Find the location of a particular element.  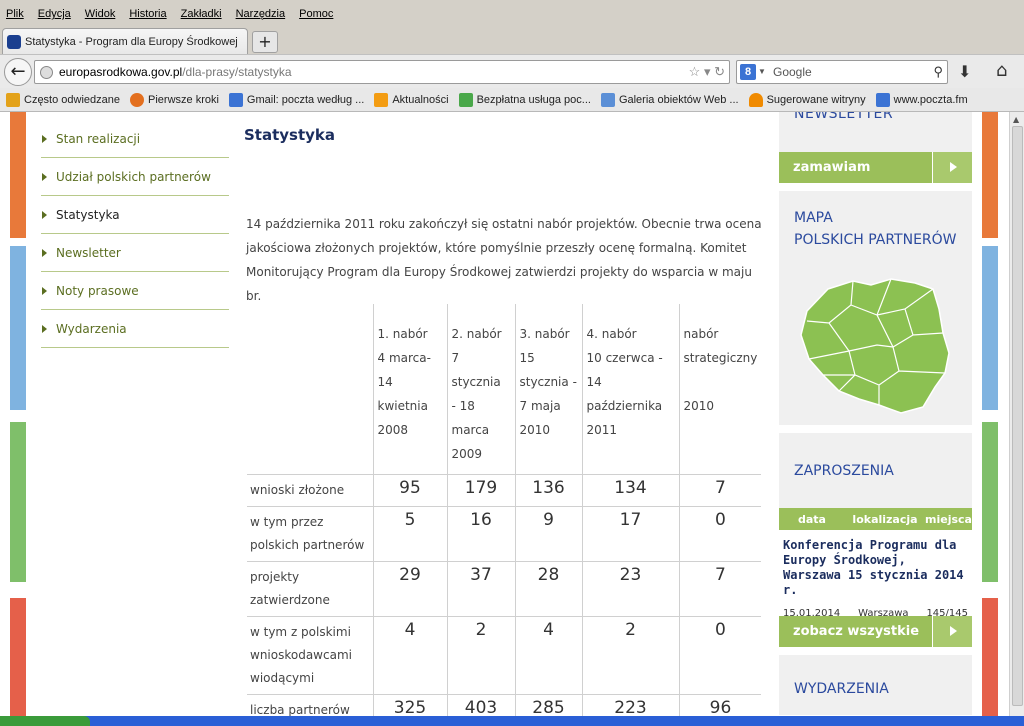

menu-historia: Historia is located at coordinates (147, 14).